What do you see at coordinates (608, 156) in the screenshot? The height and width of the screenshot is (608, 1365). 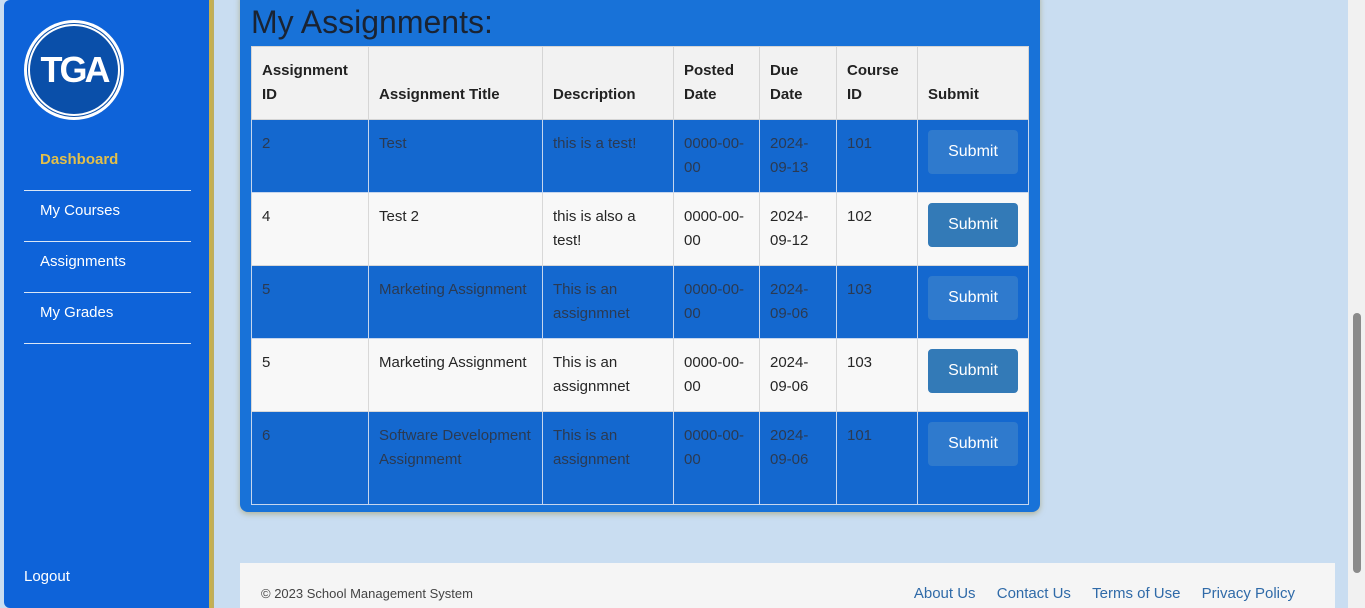 I see `cell-description: this is a test!` at bounding box center [608, 156].